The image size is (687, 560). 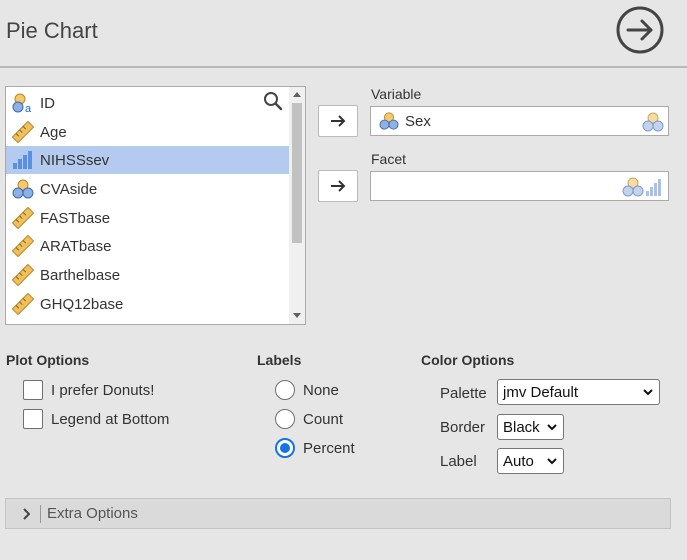 I want to click on radio-percent-label: Percent, so click(x=329, y=448).